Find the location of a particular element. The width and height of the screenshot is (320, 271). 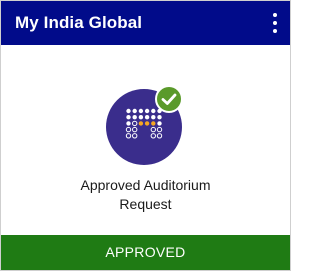

app-title: My India Global is located at coordinates (79, 22).